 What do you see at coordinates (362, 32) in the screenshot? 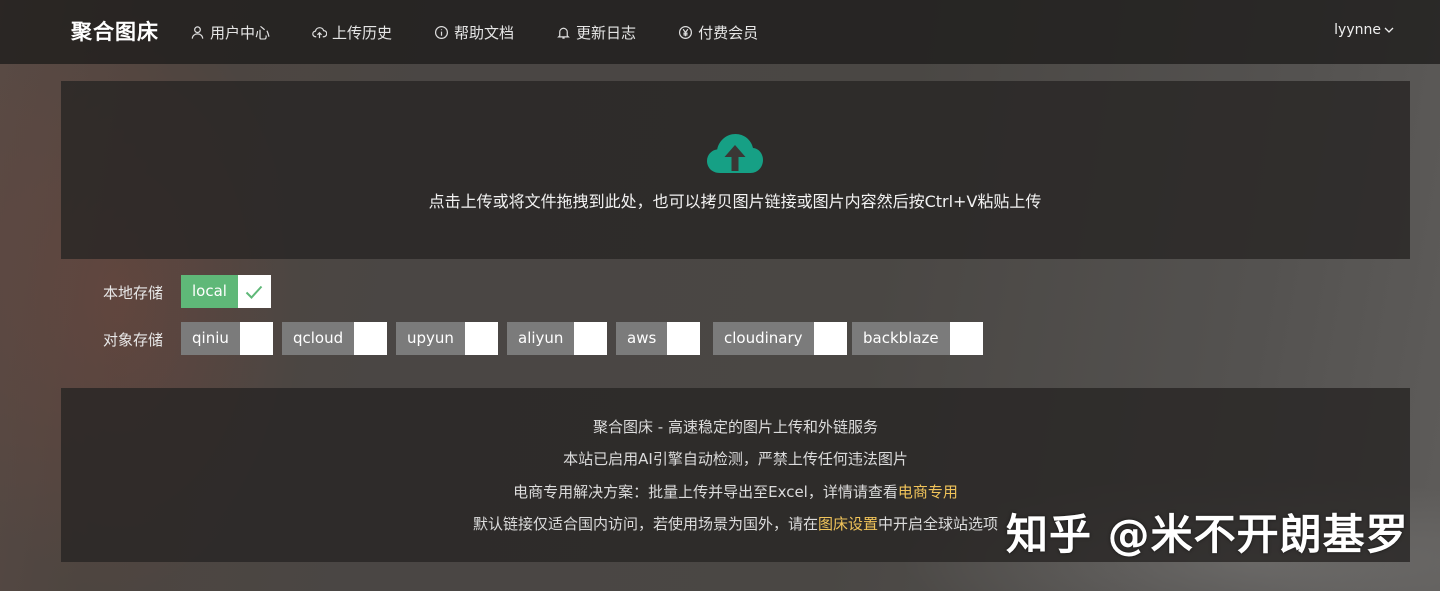
I see `nav-item-label: 上传历史` at bounding box center [362, 32].